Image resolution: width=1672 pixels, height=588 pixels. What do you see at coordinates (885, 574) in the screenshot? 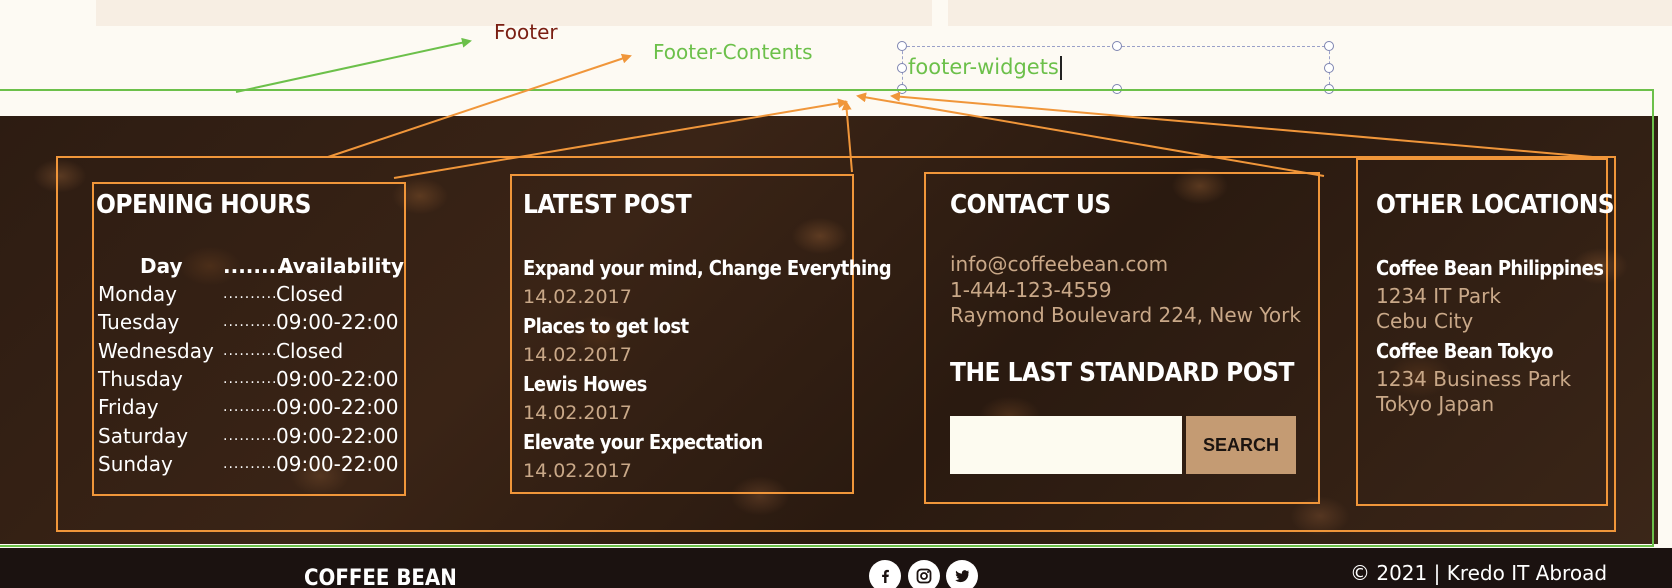
I see `facebook-icon` at bounding box center [885, 574].